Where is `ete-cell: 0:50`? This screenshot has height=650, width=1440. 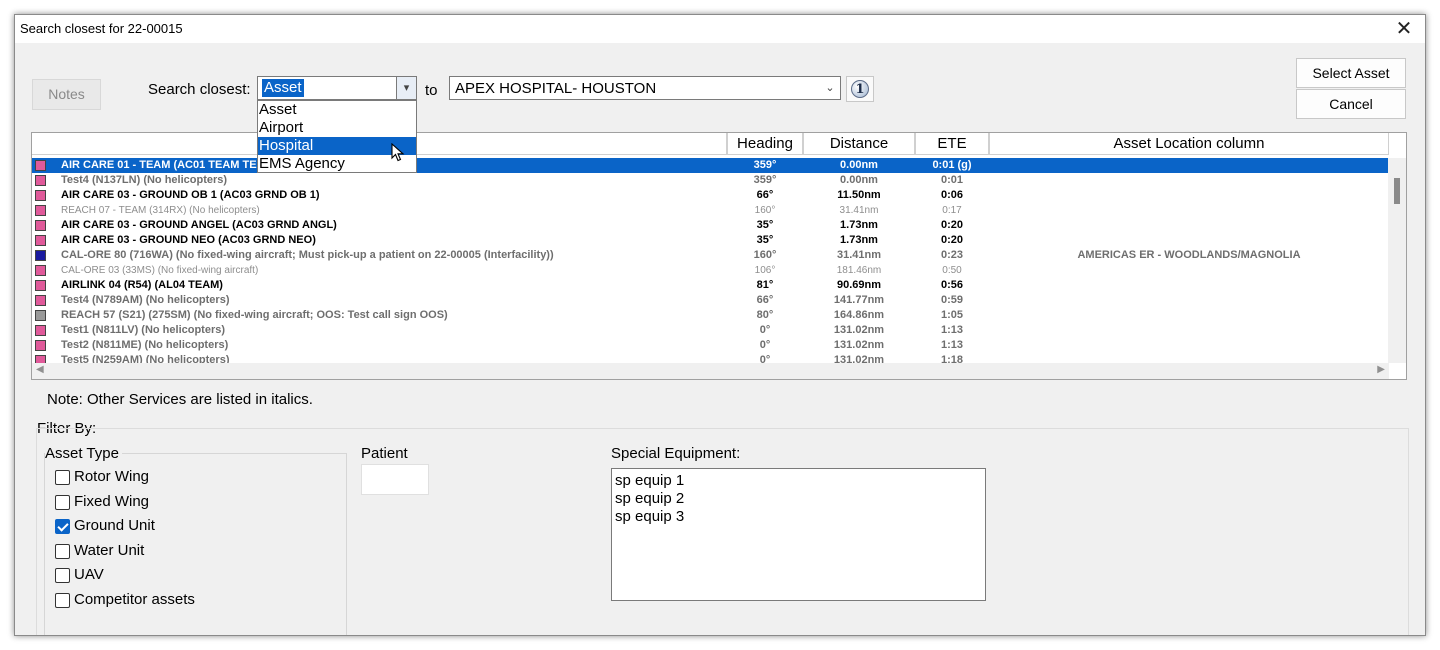 ete-cell: 0:50 is located at coordinates (952, 270).